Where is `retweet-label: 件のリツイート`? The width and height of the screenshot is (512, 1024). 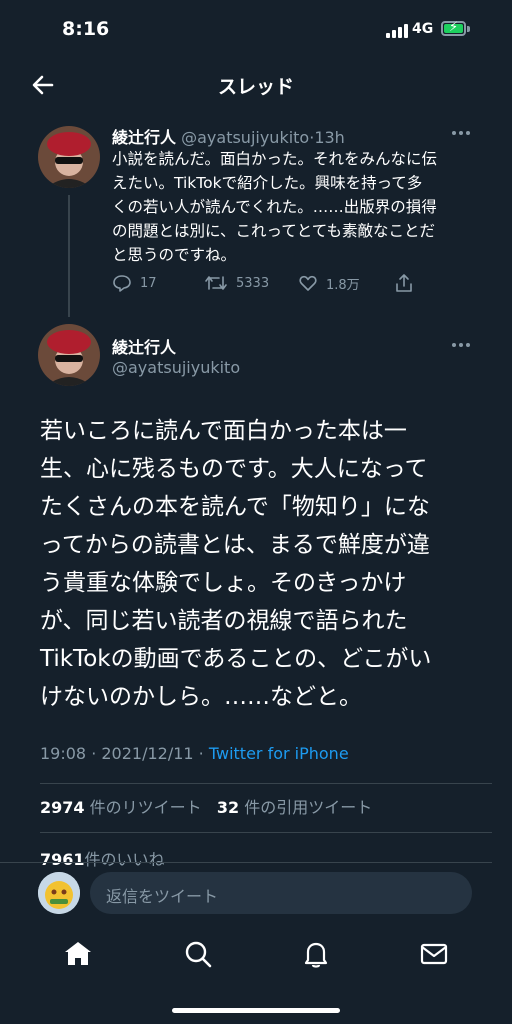 retweet-label: 件のリツイート is located at coordinates (146, 807).